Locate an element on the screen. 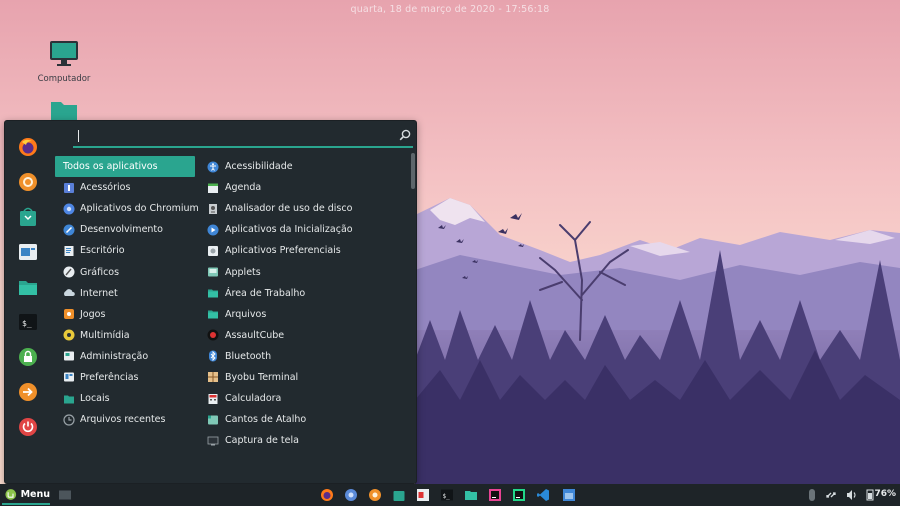  chromium-apps-icon is located at coordinates (69, 209).